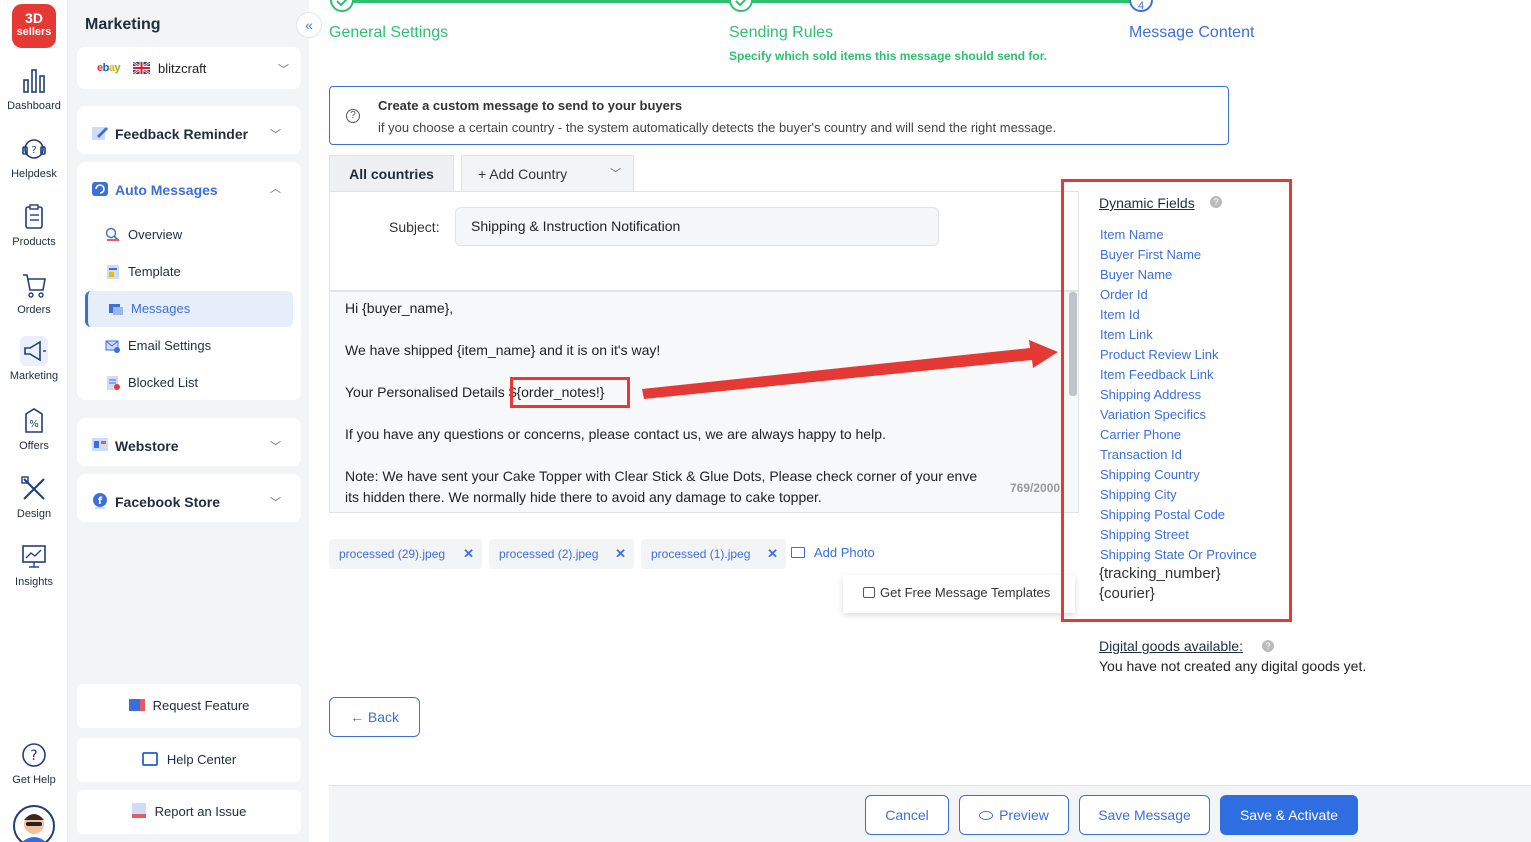 This screenshot has width=1531, height=842. Describe the element at coordinates (112, 346) in the screenshot. I see `email-gear-icon` at that location.